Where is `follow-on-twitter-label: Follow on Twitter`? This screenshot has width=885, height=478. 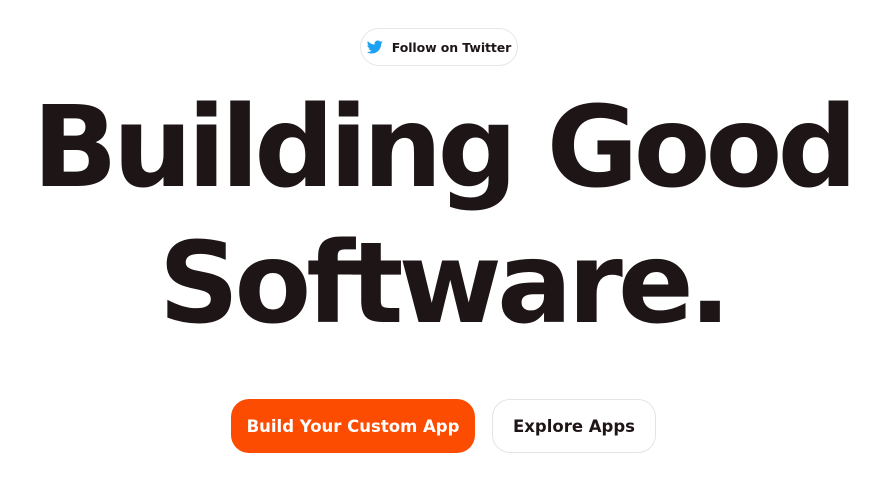
follow-on-twitter-label: Follow on Twitter is located at coordinates (451, 47).